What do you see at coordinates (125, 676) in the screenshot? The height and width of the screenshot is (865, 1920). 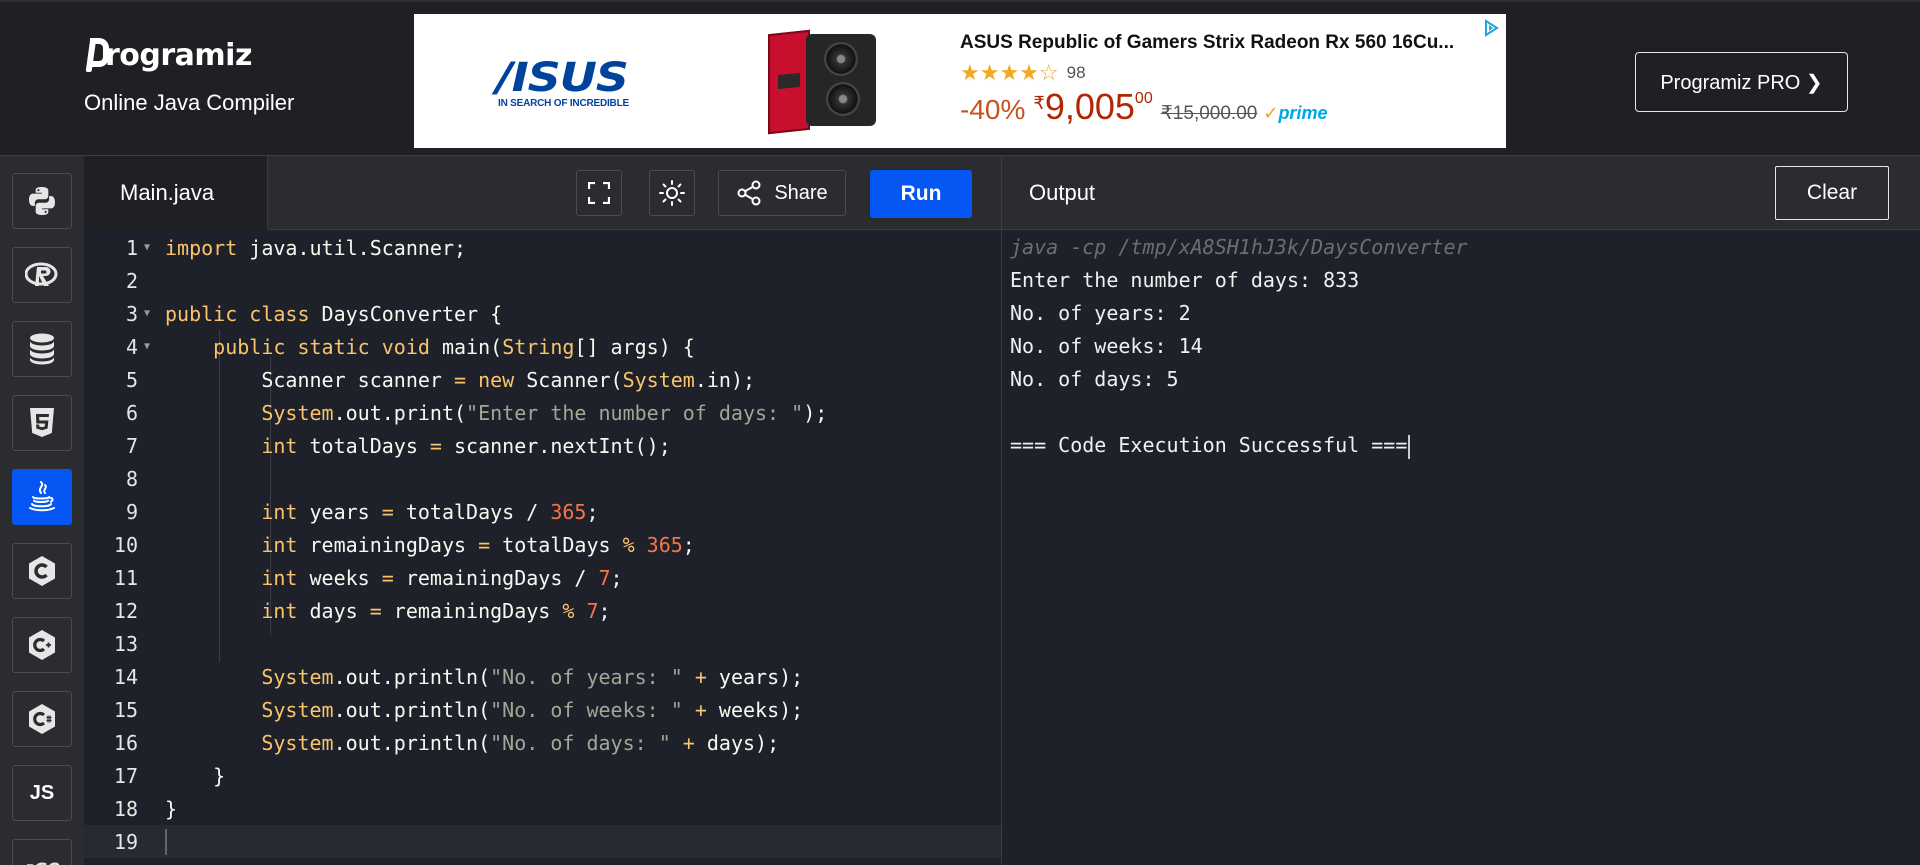 I see `line-number: 14` at bounding box center [125, 676].